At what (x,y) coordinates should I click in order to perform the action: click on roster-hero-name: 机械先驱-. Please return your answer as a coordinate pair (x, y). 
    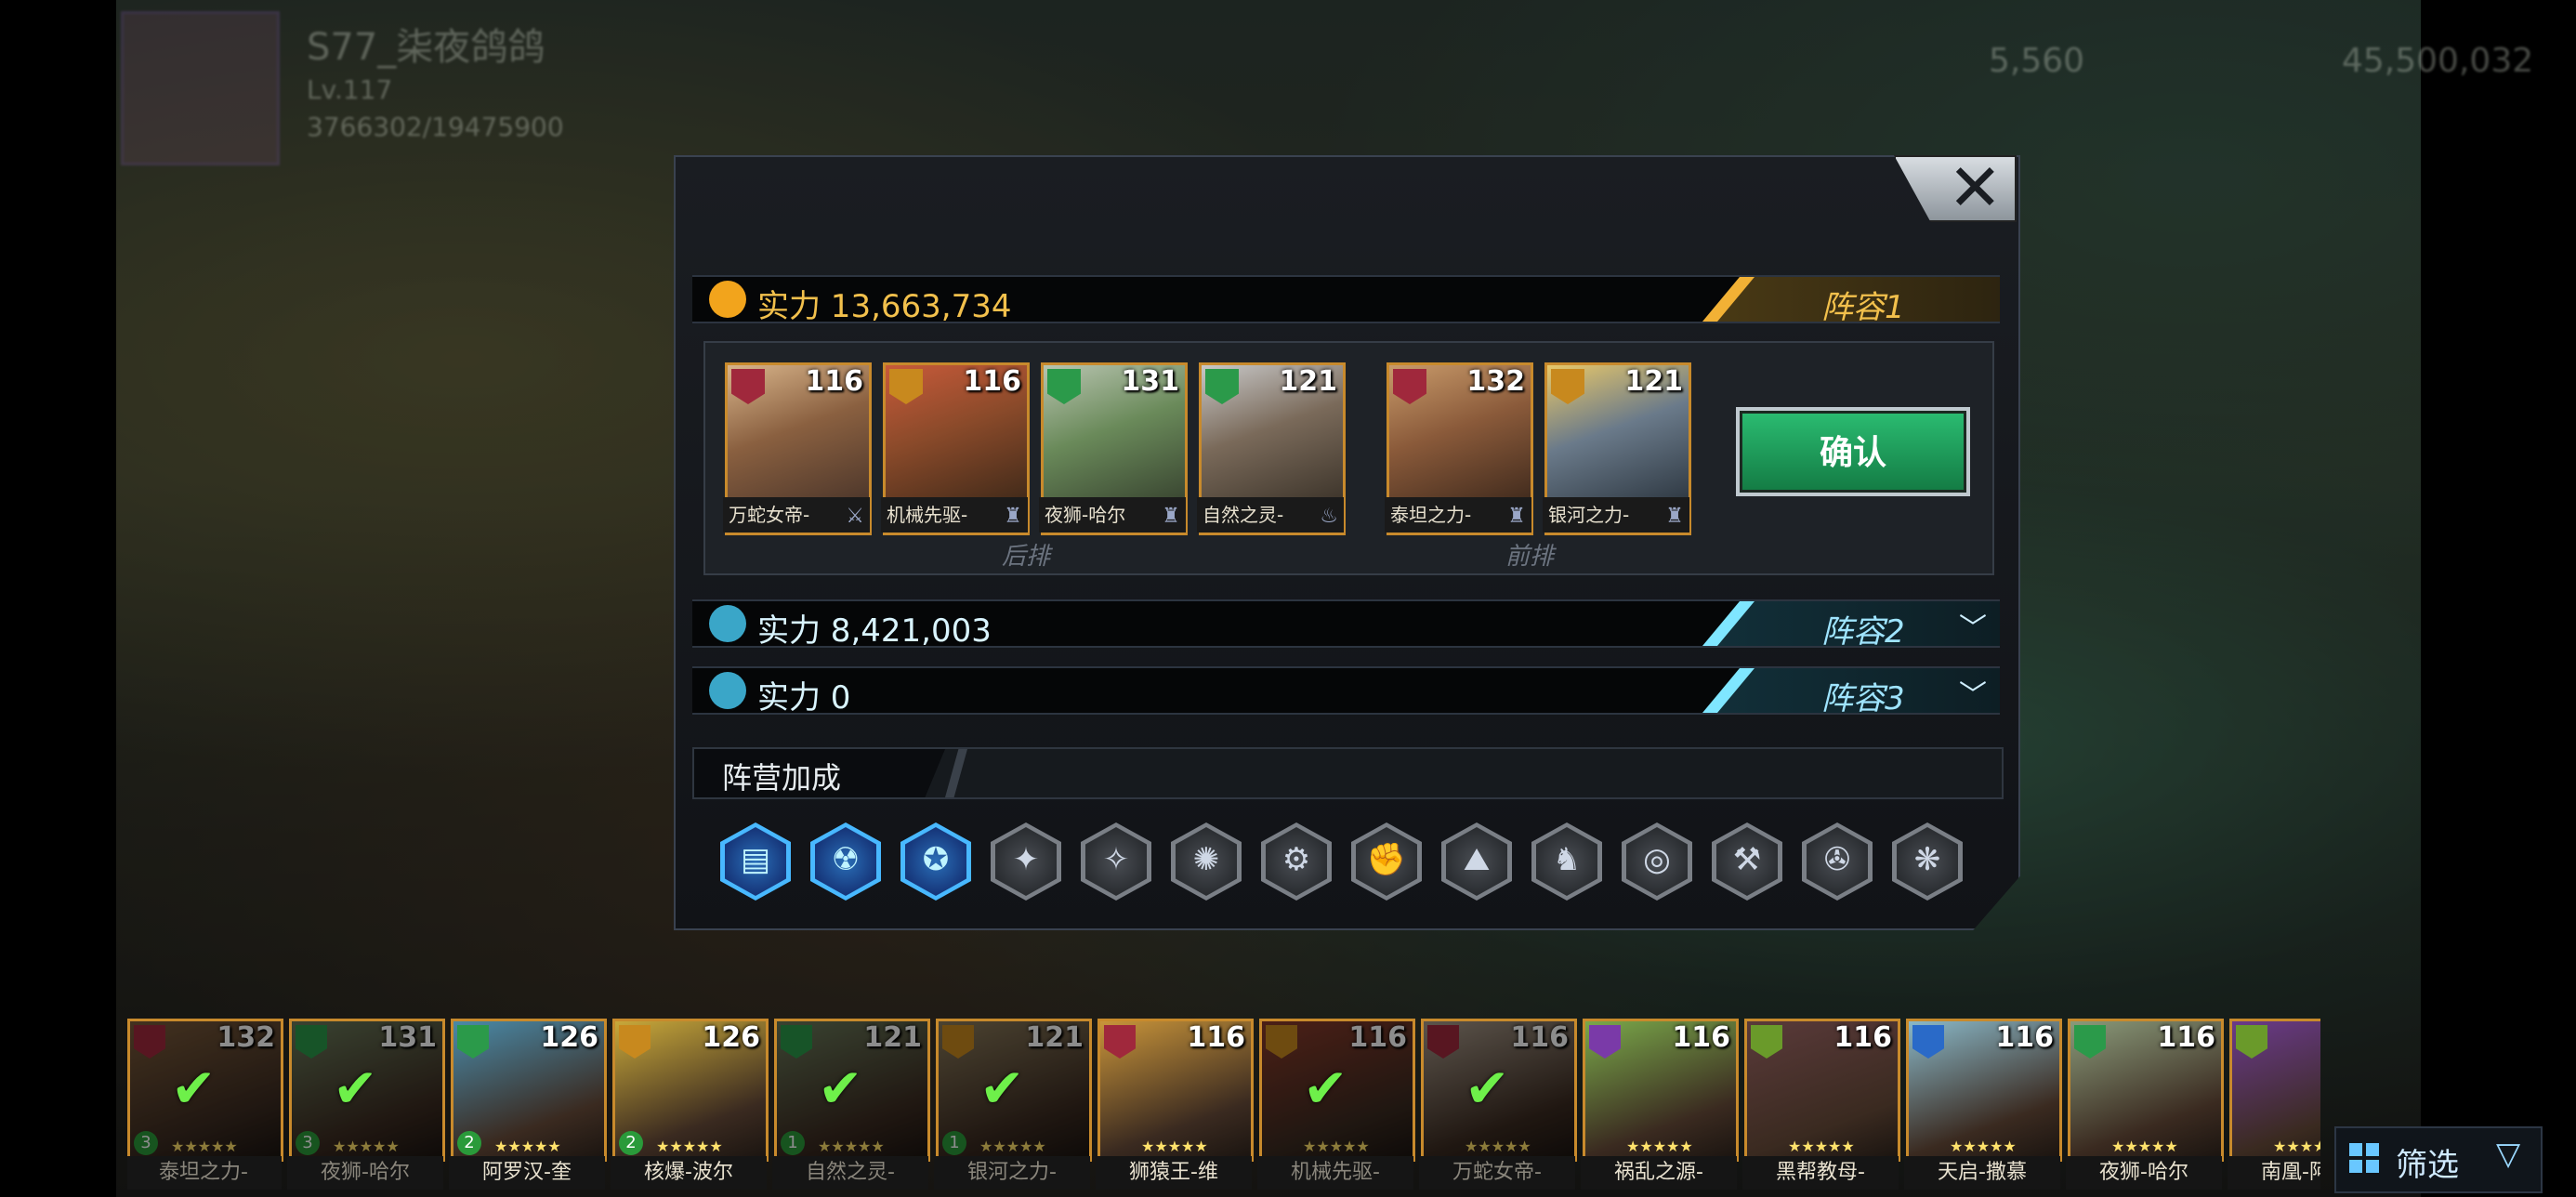
    Looking at the image, I should click on (1335, 1173).